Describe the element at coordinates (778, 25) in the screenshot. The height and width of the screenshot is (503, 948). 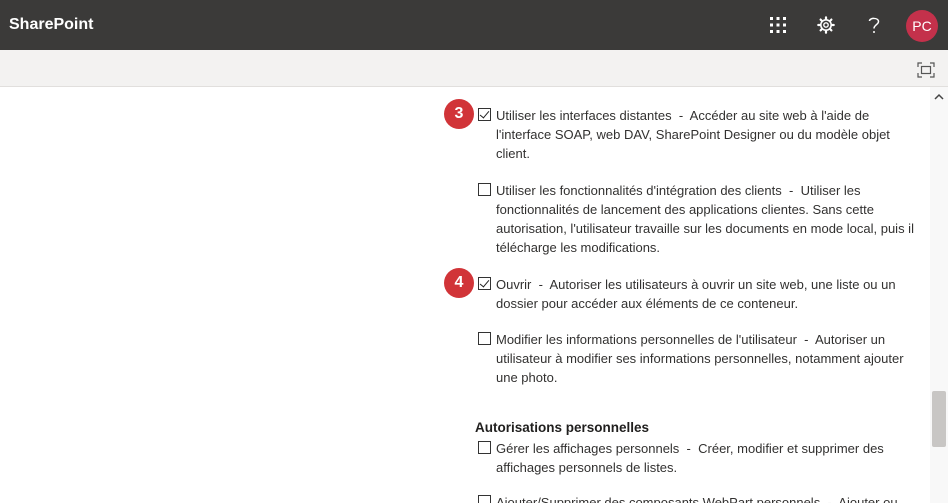
I see `waffle-icon` at that location.